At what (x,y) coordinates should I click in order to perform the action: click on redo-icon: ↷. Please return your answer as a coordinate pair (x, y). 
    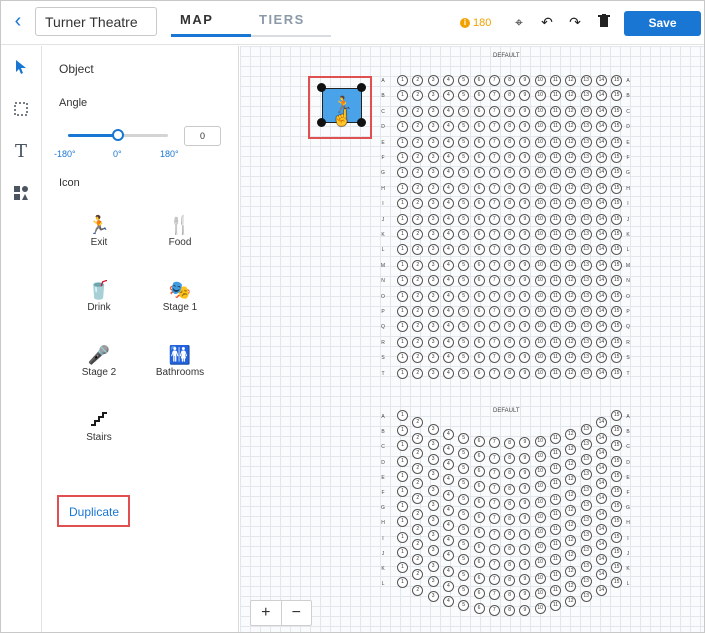
    Looking at the image, I should click on (575, 22).